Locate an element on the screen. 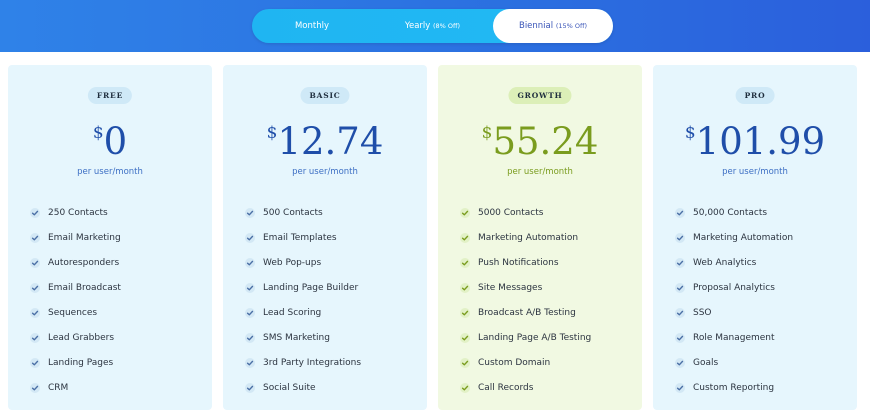  toggle-option-monthly: Monthly is located at coordinates (312, 26).